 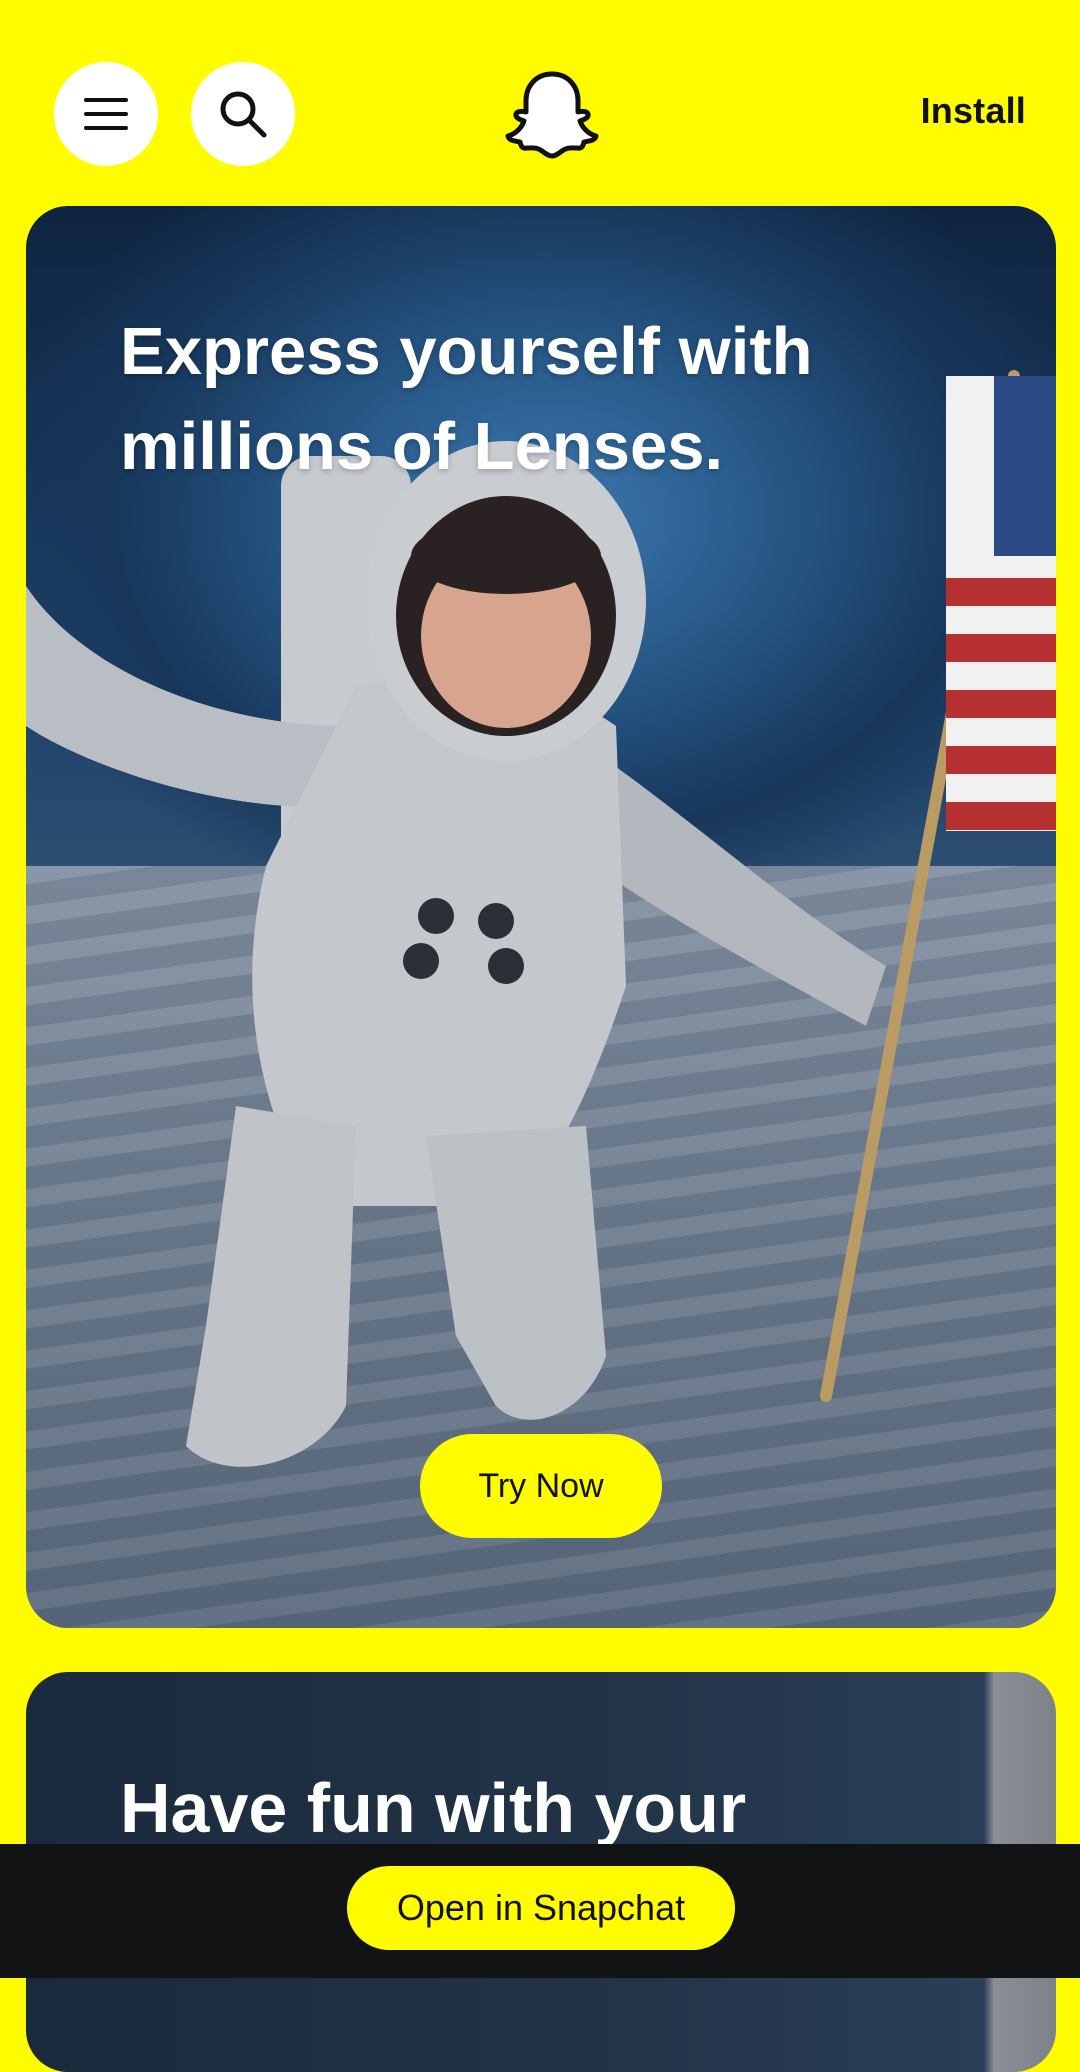 I want to click on top-header: Install, so click(x=540, y=103).